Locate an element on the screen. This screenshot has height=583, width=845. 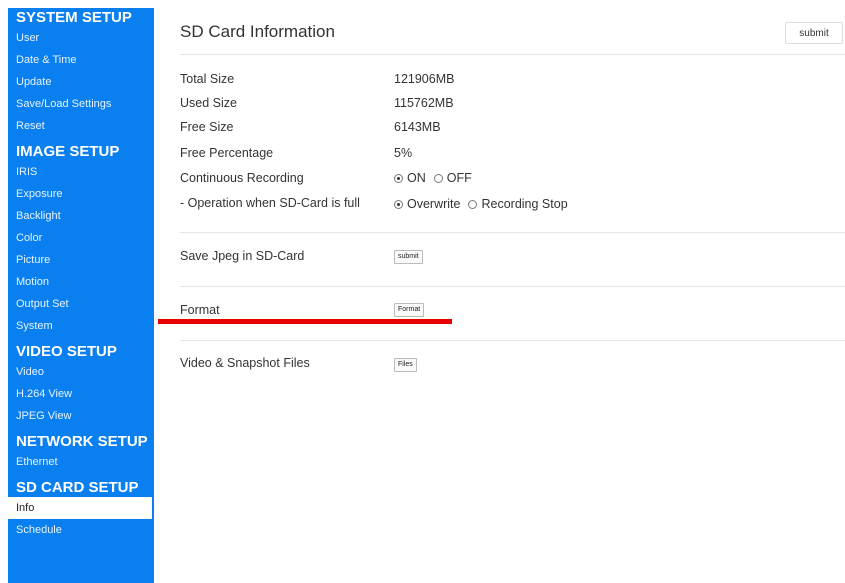
highlight-underline is located at coordinates (305, 321).